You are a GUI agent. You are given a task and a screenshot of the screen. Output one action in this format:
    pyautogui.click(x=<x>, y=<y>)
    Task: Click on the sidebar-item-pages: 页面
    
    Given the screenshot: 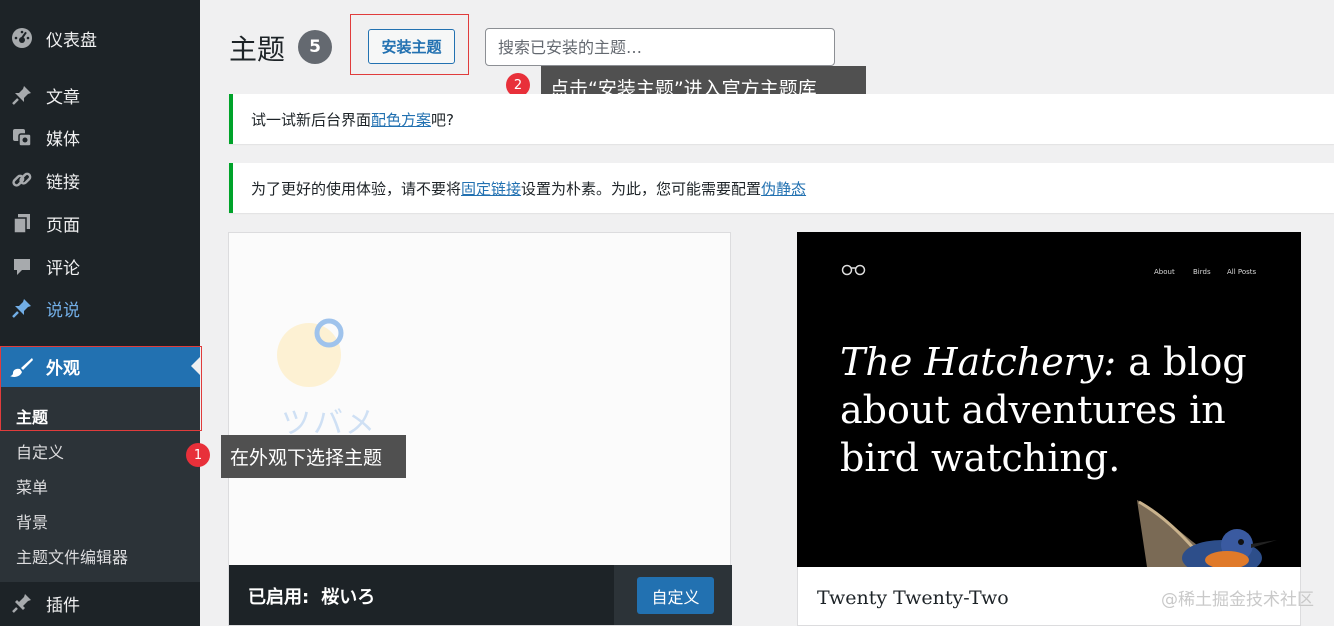 What is the action you would take?
    pyautogui.click(x=100, y=223)
    